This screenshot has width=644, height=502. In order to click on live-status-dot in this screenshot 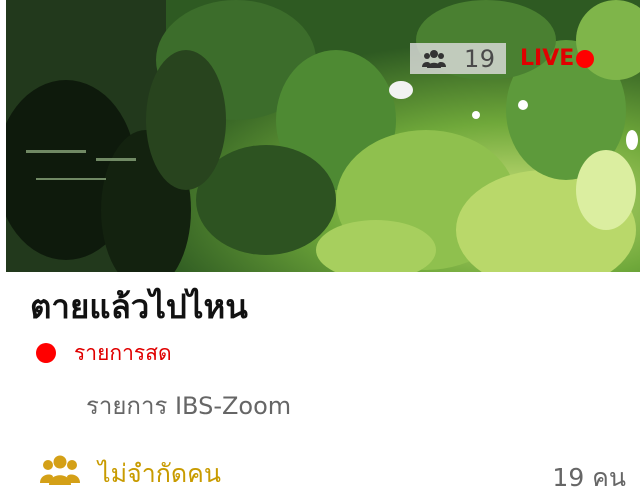, I will do `click(46, 353)`.